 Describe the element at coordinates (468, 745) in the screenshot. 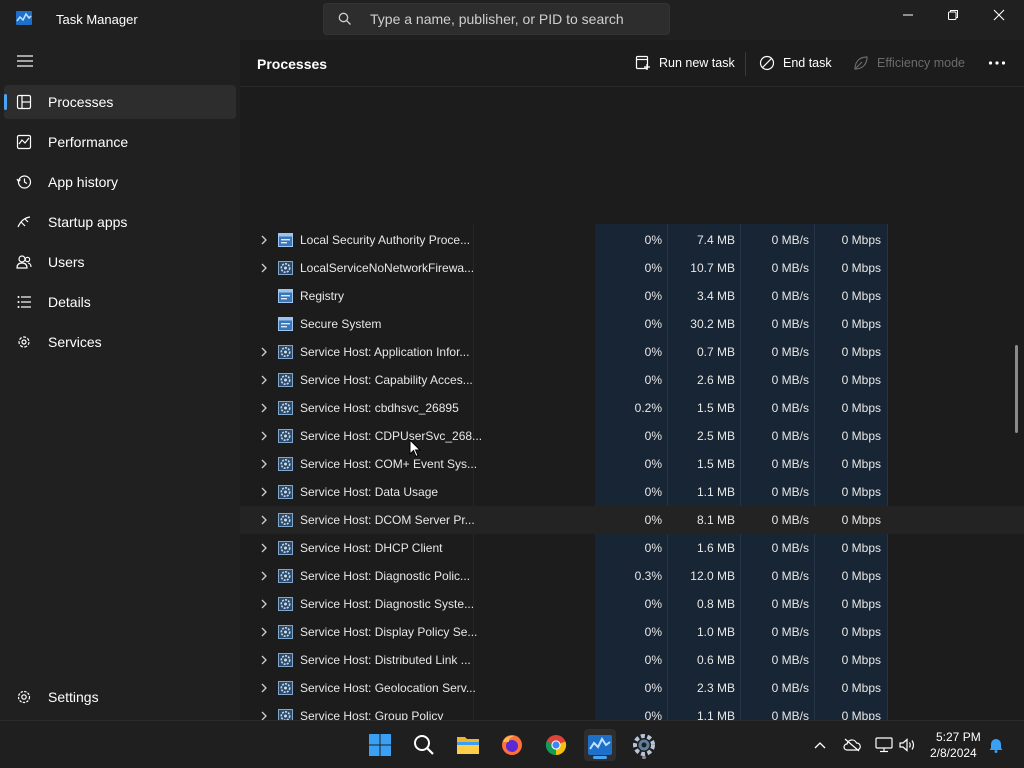

I see `taskbar-file-explorer` at that location.